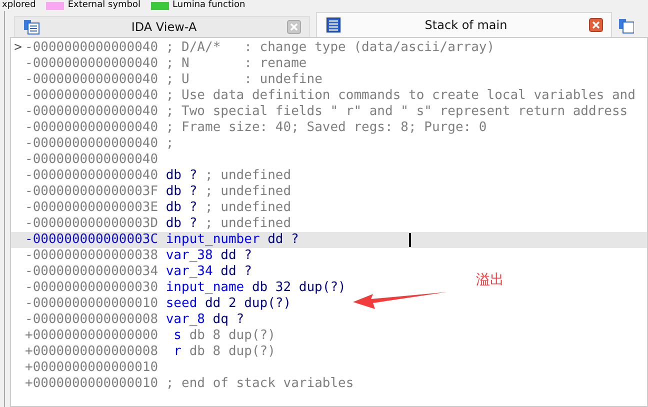  I want to click on variable-name: seed, so click(182, 304).